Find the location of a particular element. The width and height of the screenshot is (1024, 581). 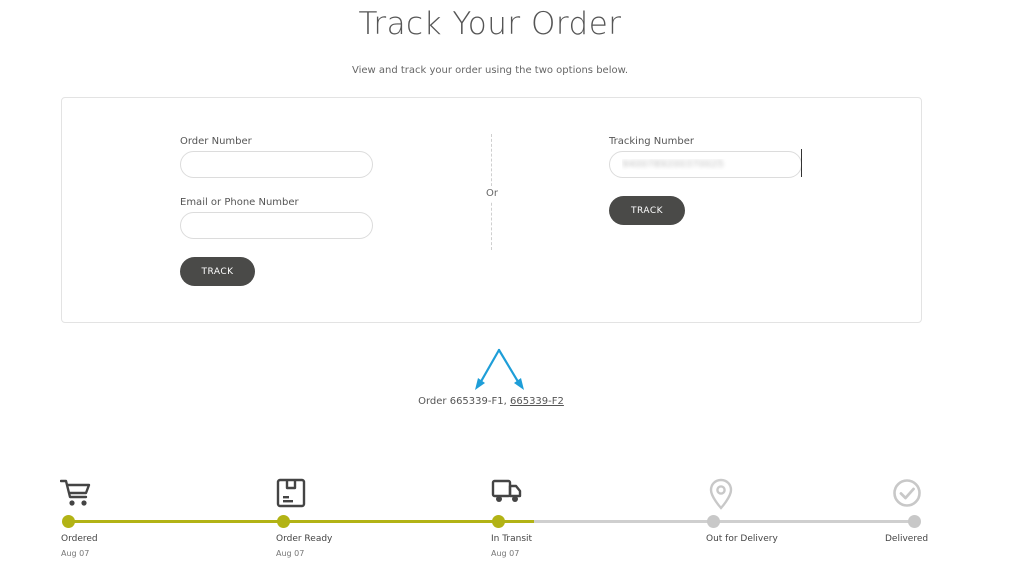

track-order-button: TRACK is located at coordinates (217, 271).